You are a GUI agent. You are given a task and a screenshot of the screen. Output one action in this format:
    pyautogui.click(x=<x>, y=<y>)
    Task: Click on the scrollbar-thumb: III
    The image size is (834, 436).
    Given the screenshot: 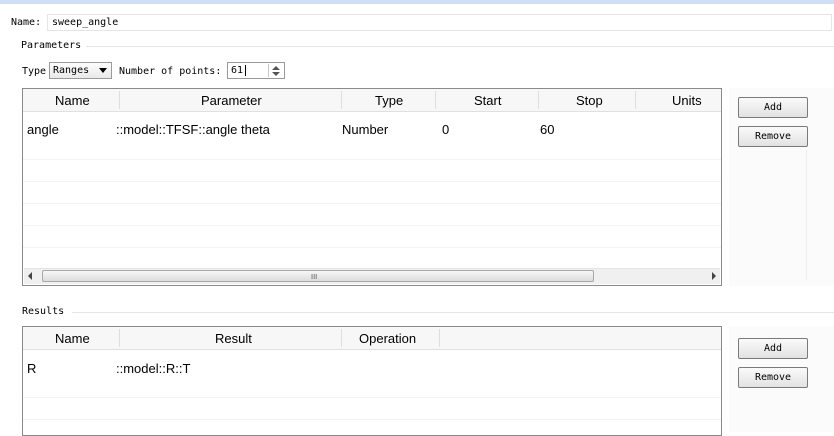 What is the action you would take?
    pyautogui.click(x=318, y=276)
    